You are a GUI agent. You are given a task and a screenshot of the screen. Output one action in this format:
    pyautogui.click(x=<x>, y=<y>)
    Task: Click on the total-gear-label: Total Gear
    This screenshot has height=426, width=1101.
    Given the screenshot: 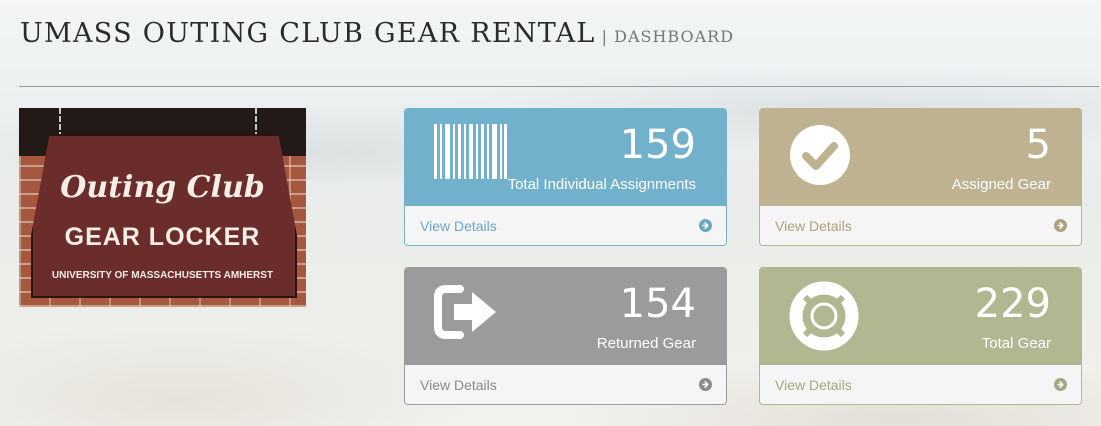 What is the action you would take?
    pyautogui.click(x=1016, y=343)
    